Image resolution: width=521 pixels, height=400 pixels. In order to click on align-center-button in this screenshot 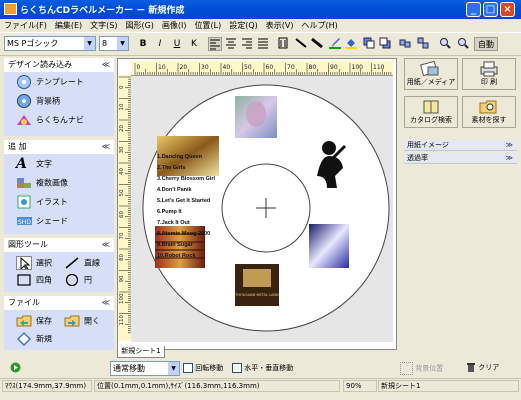, I will do `click(231, 44)`.